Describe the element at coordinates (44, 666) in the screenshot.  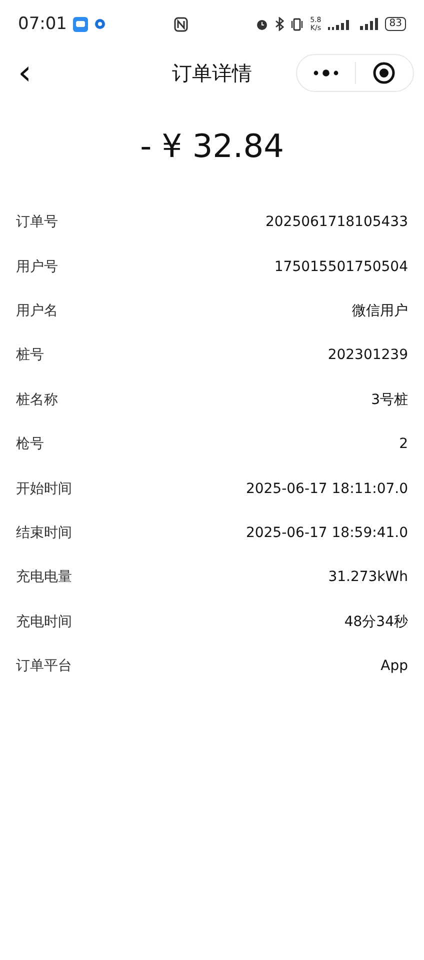
I see `field-label: 订单平台` at that location.